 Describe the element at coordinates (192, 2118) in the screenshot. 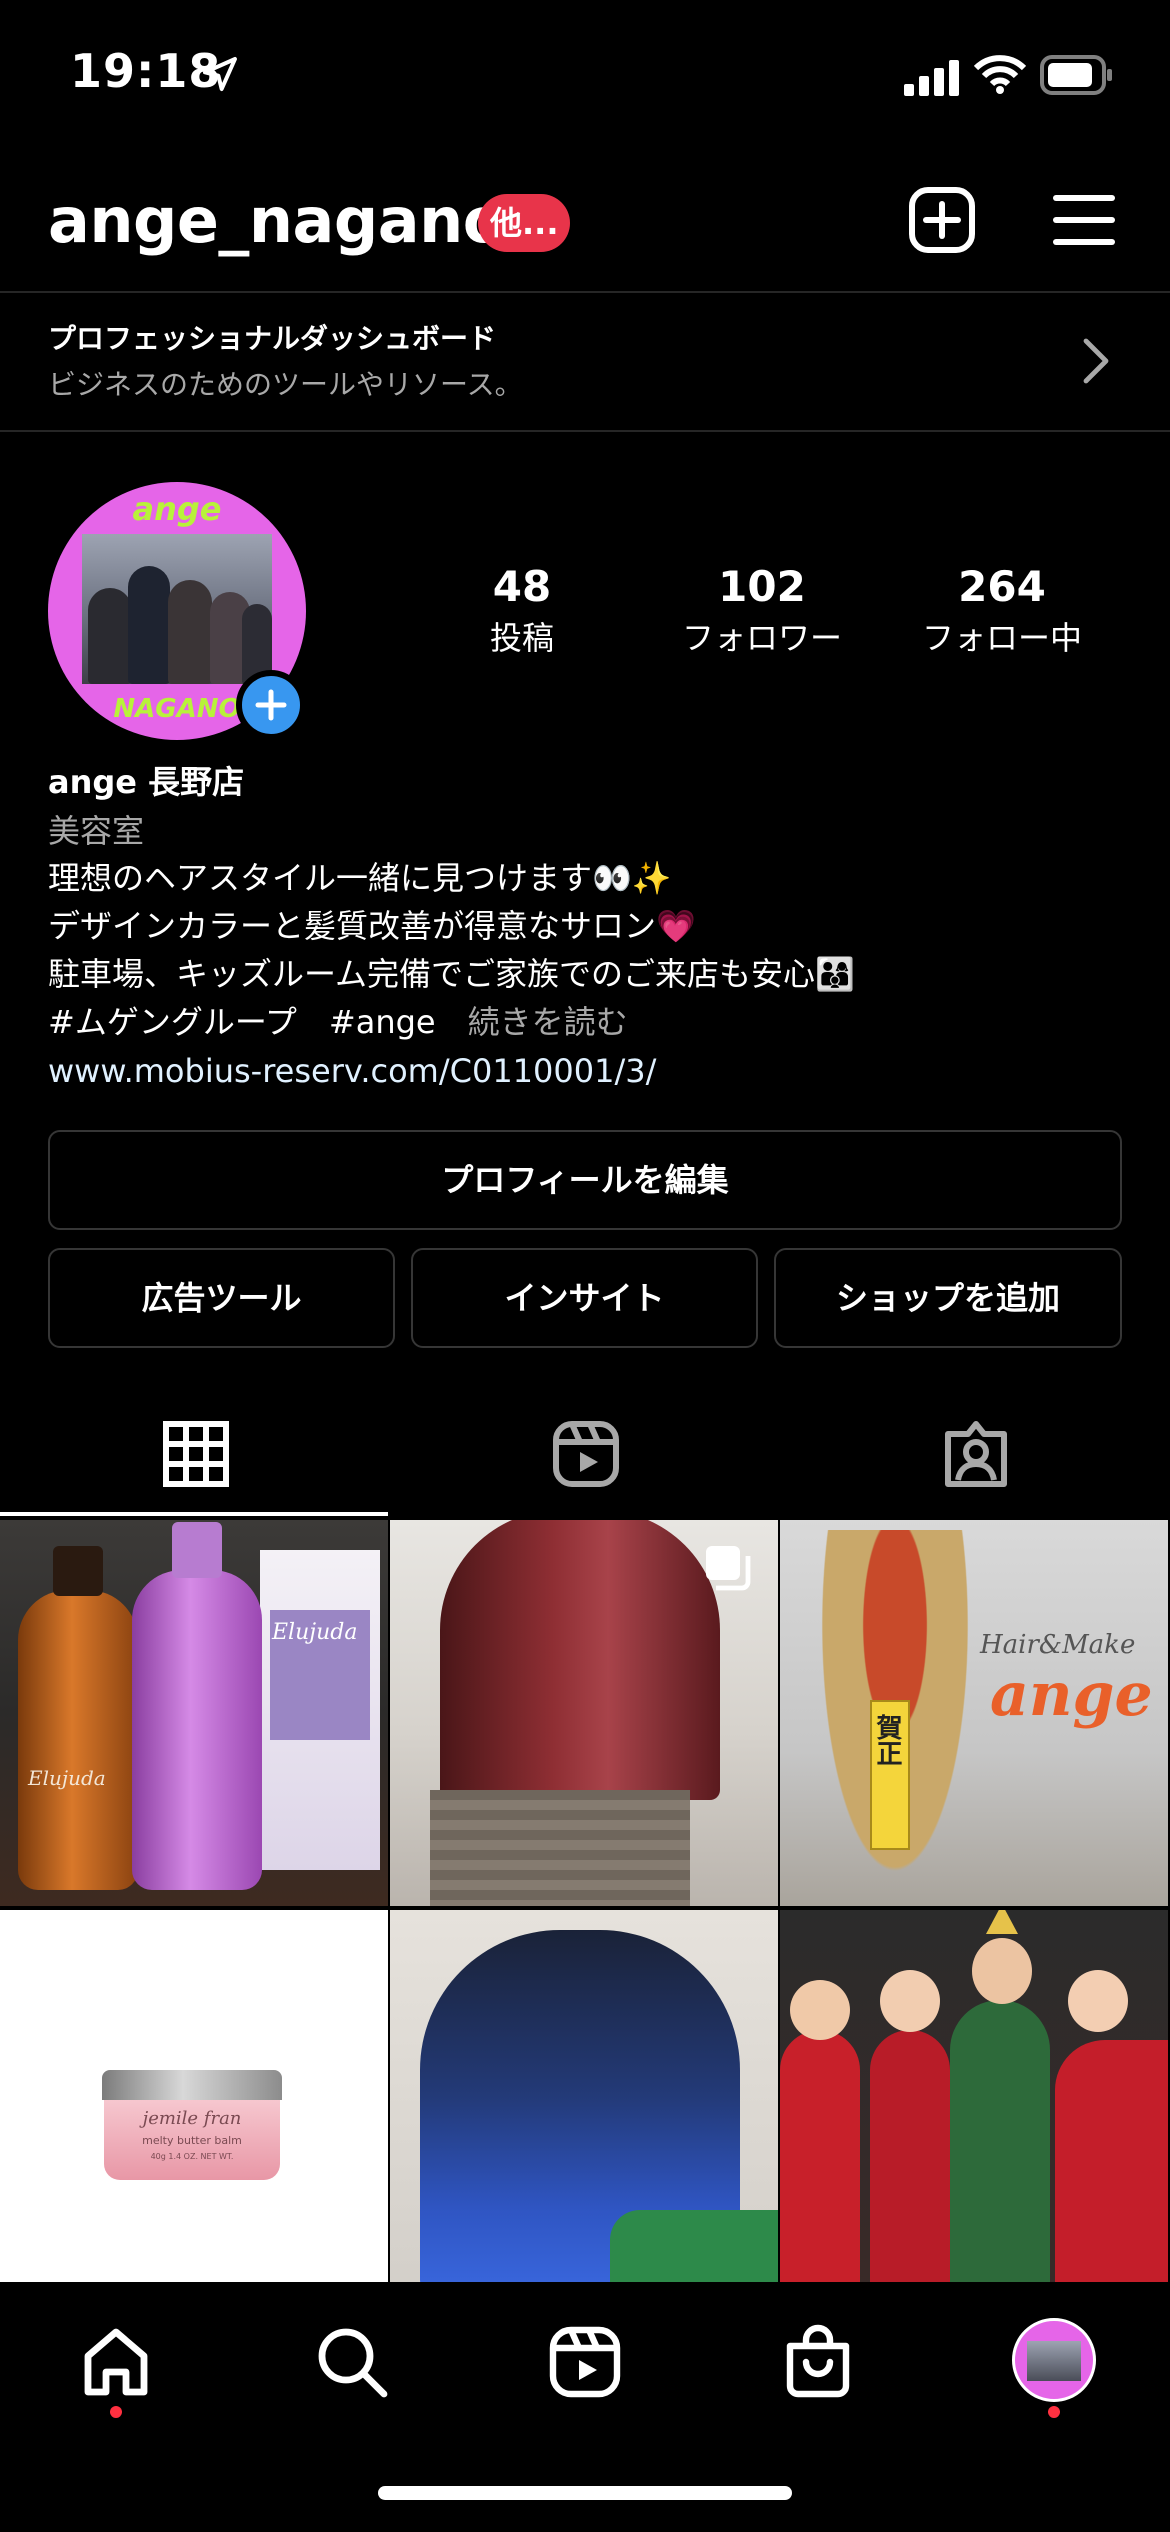

I see `balm-brand: jemile fran` at that location.